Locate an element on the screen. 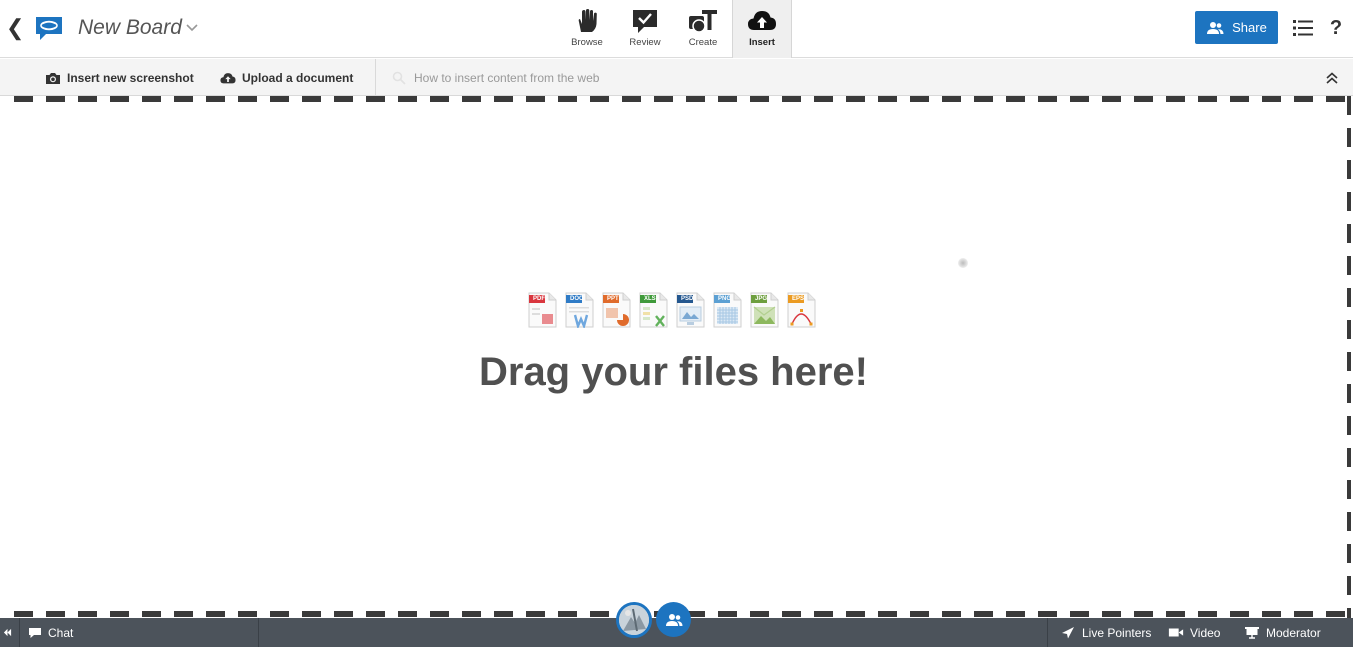  mode-review: Review is located at coordinates (645, 29).